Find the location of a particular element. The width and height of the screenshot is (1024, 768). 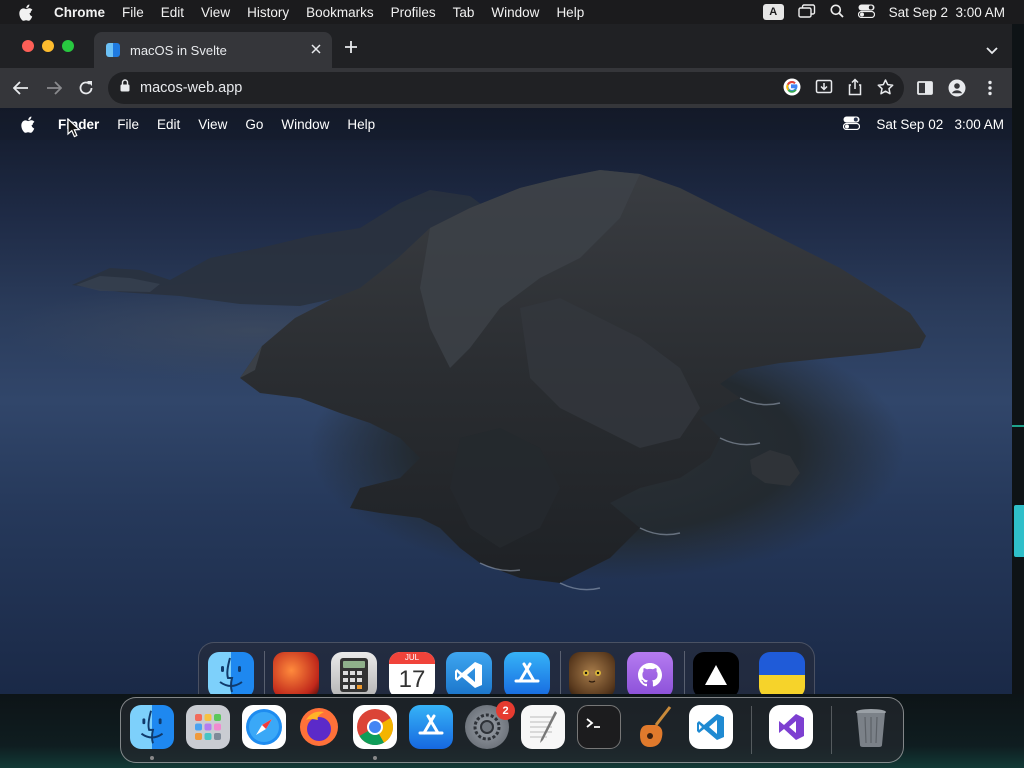

tab-search-chevron-icon is located at coordinates (992, 51).